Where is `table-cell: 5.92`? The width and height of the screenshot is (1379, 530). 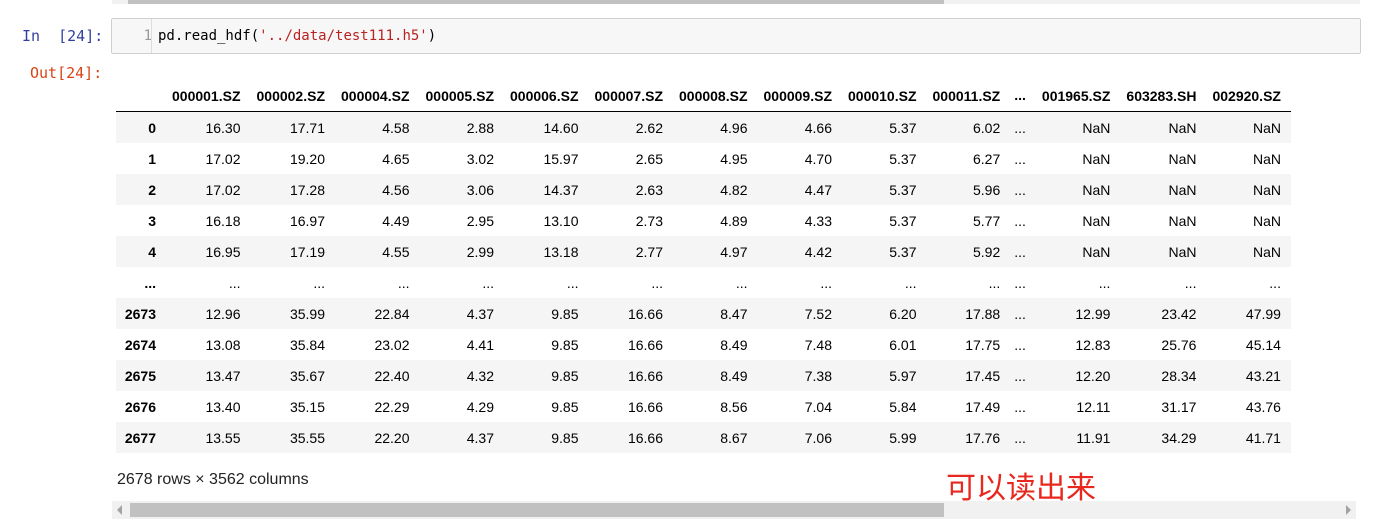
table-cell: 5.92 is located at coordinates (986, 251).